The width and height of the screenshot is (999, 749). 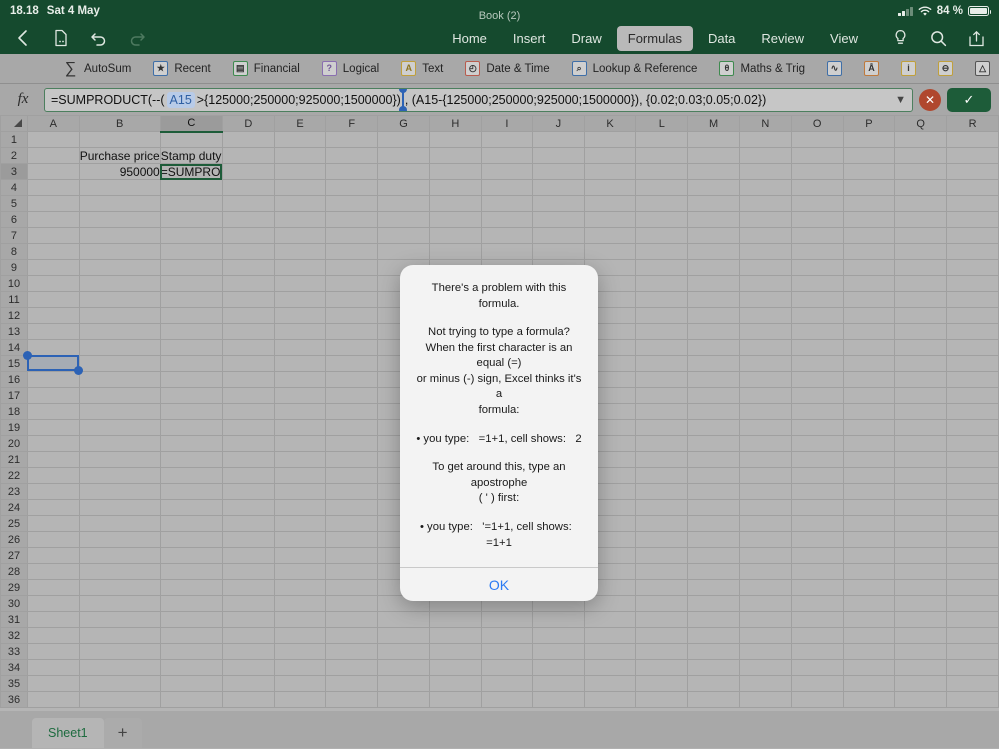 What do you see at coordinates (499, 534) in the screenshot?
I see `dialog-bullet-2: • you type: '=1+1, cell shows: =1+1` at bounding box center [499, 534].